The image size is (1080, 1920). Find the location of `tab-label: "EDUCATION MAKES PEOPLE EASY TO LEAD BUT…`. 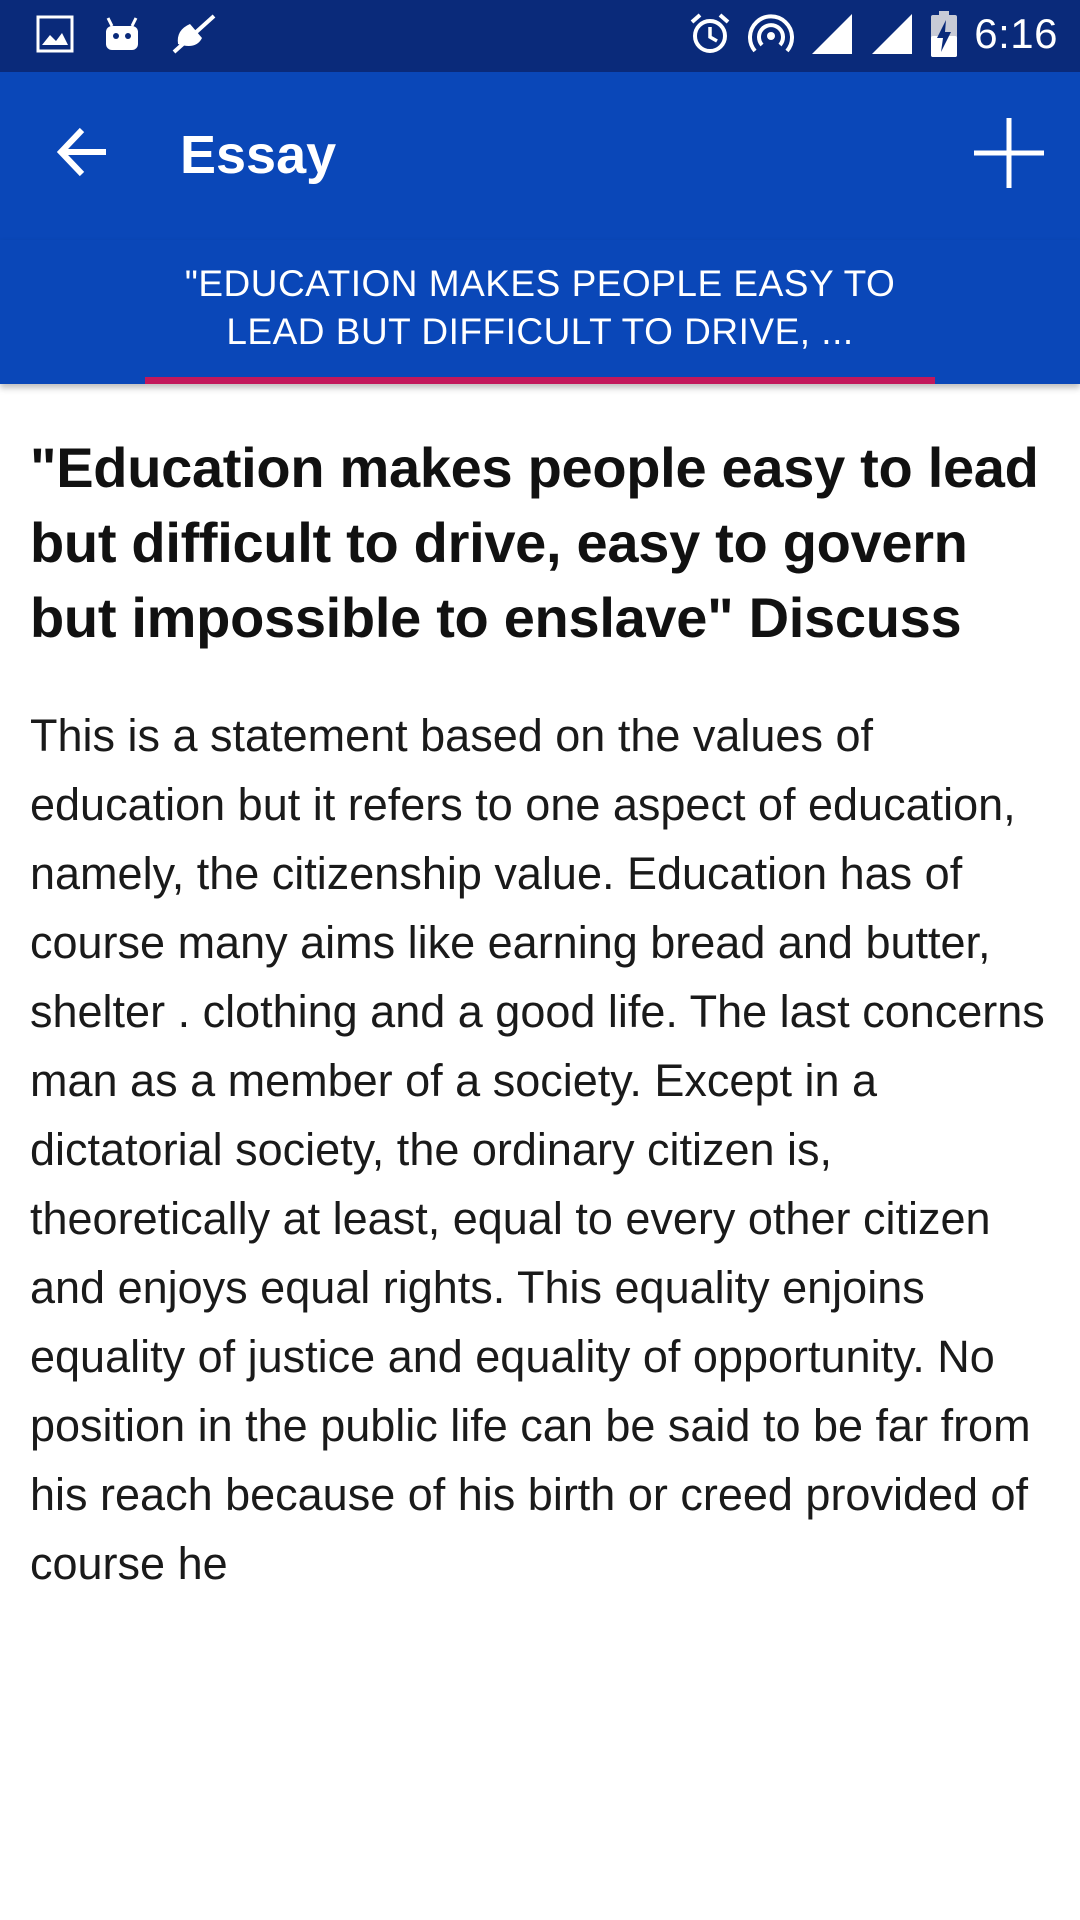

tab-label: "EDUCATION MAKES PEOPLE EASY TO LEAD BUT… is located at coordinates (540, 307).